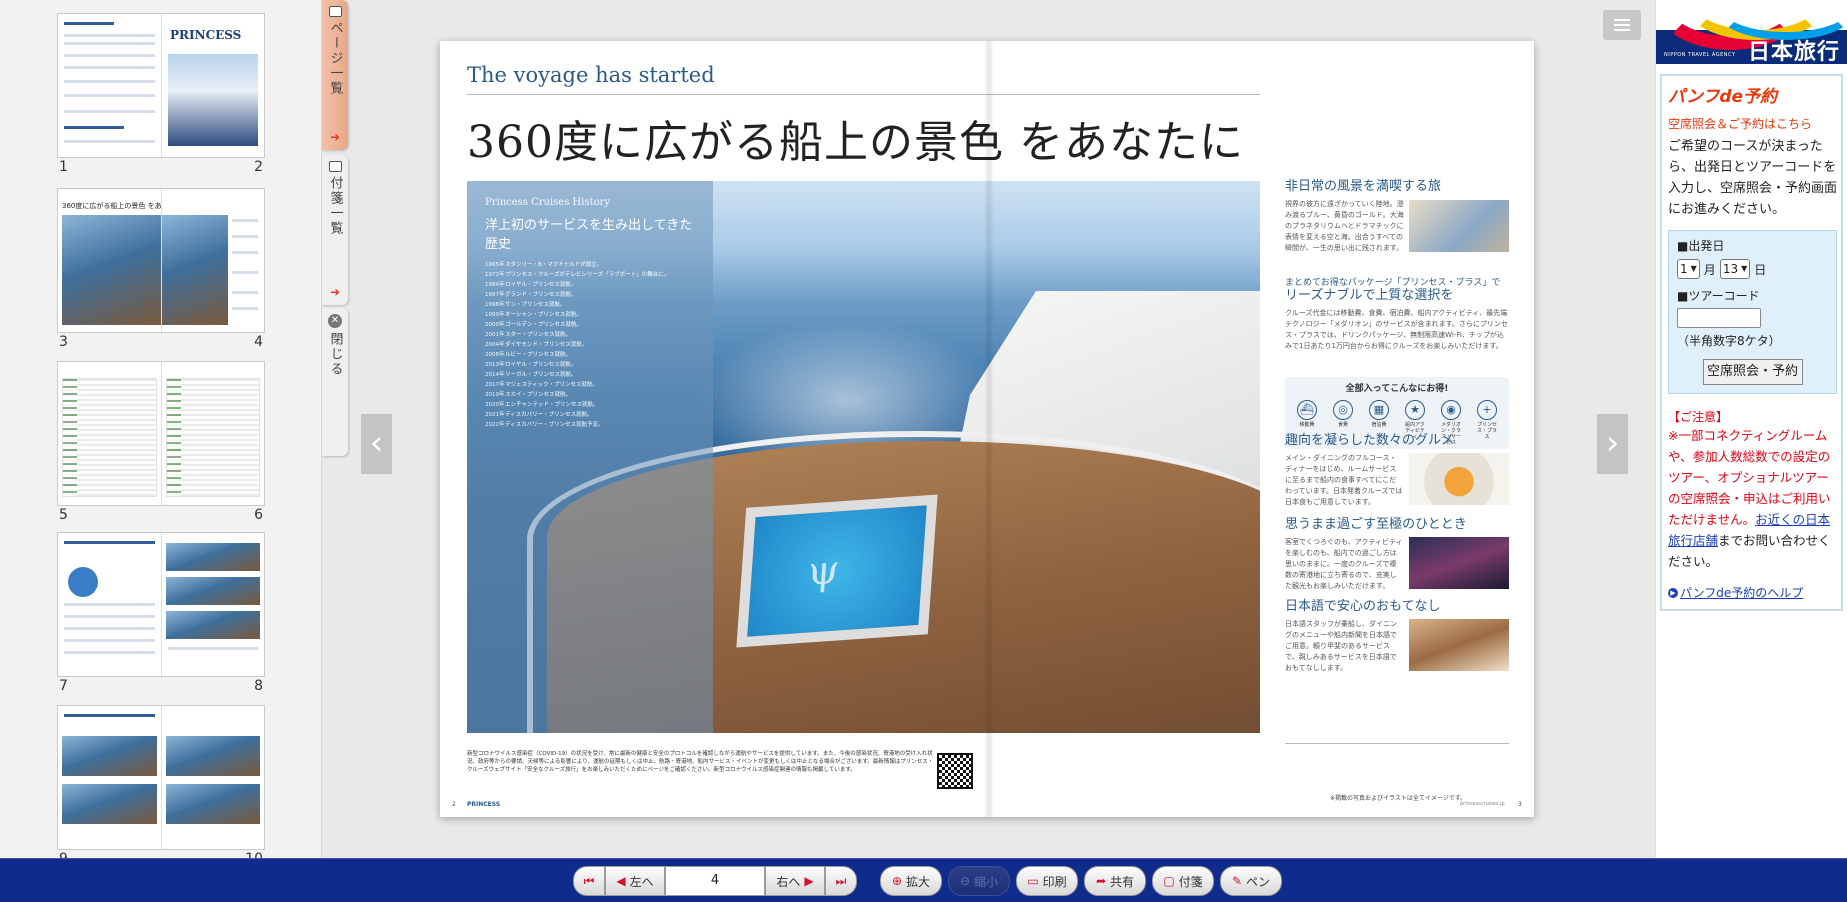  I want to click on pen-icon: ✎, so click(1237, 881).